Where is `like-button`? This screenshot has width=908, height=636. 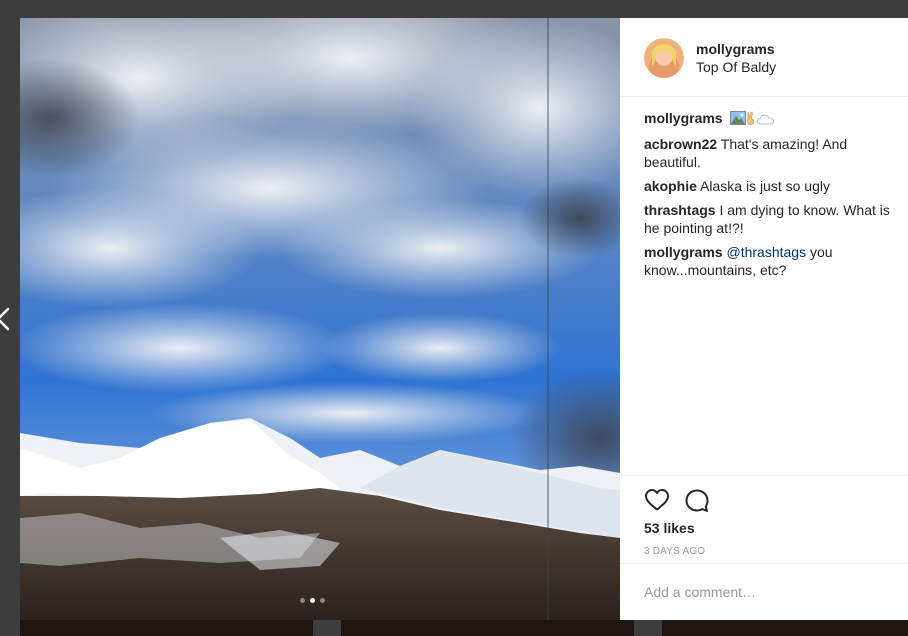
like-button is located at coordinates (657, 500).